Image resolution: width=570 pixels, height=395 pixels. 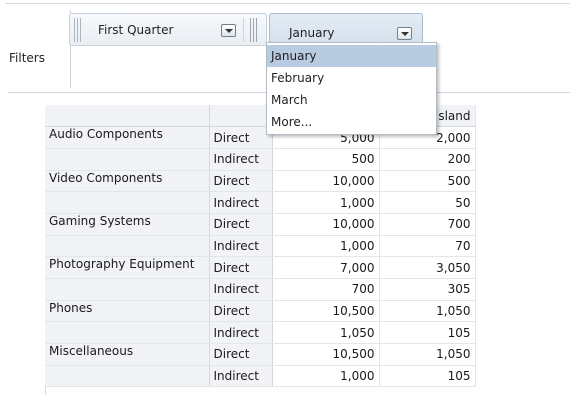 I want to click on value-cell: 3,050, so click(x=427, y=267).